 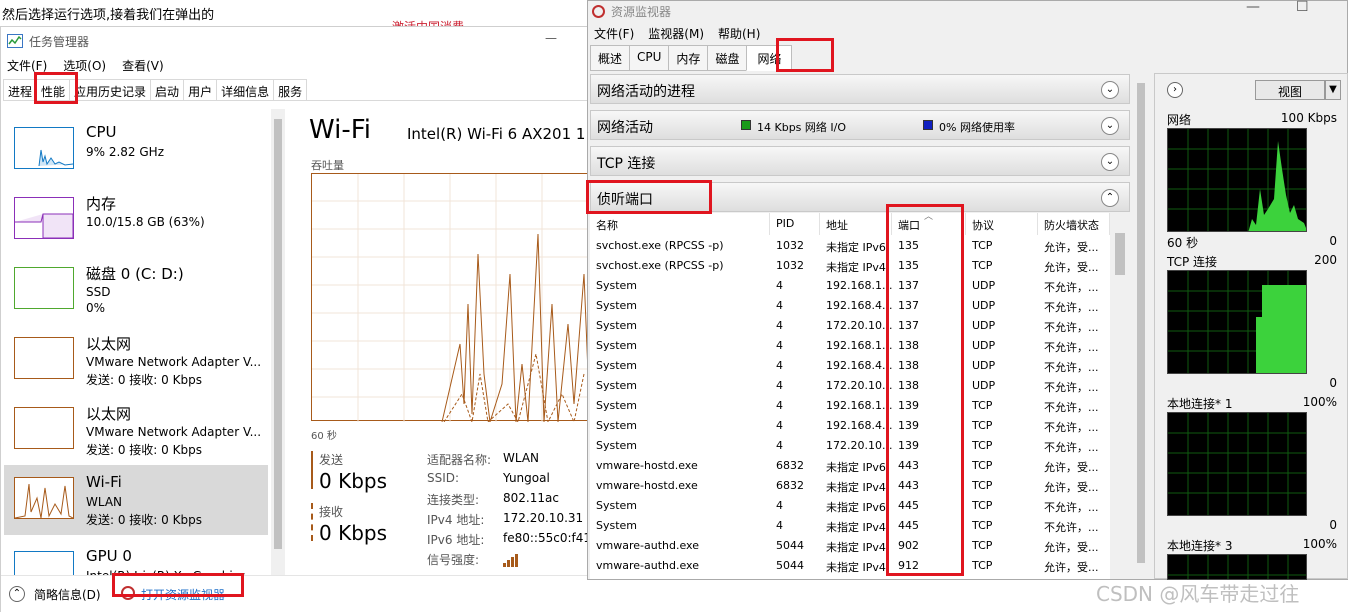 I want to click on maximize-button: ☐, so click(x=1302, y=7).